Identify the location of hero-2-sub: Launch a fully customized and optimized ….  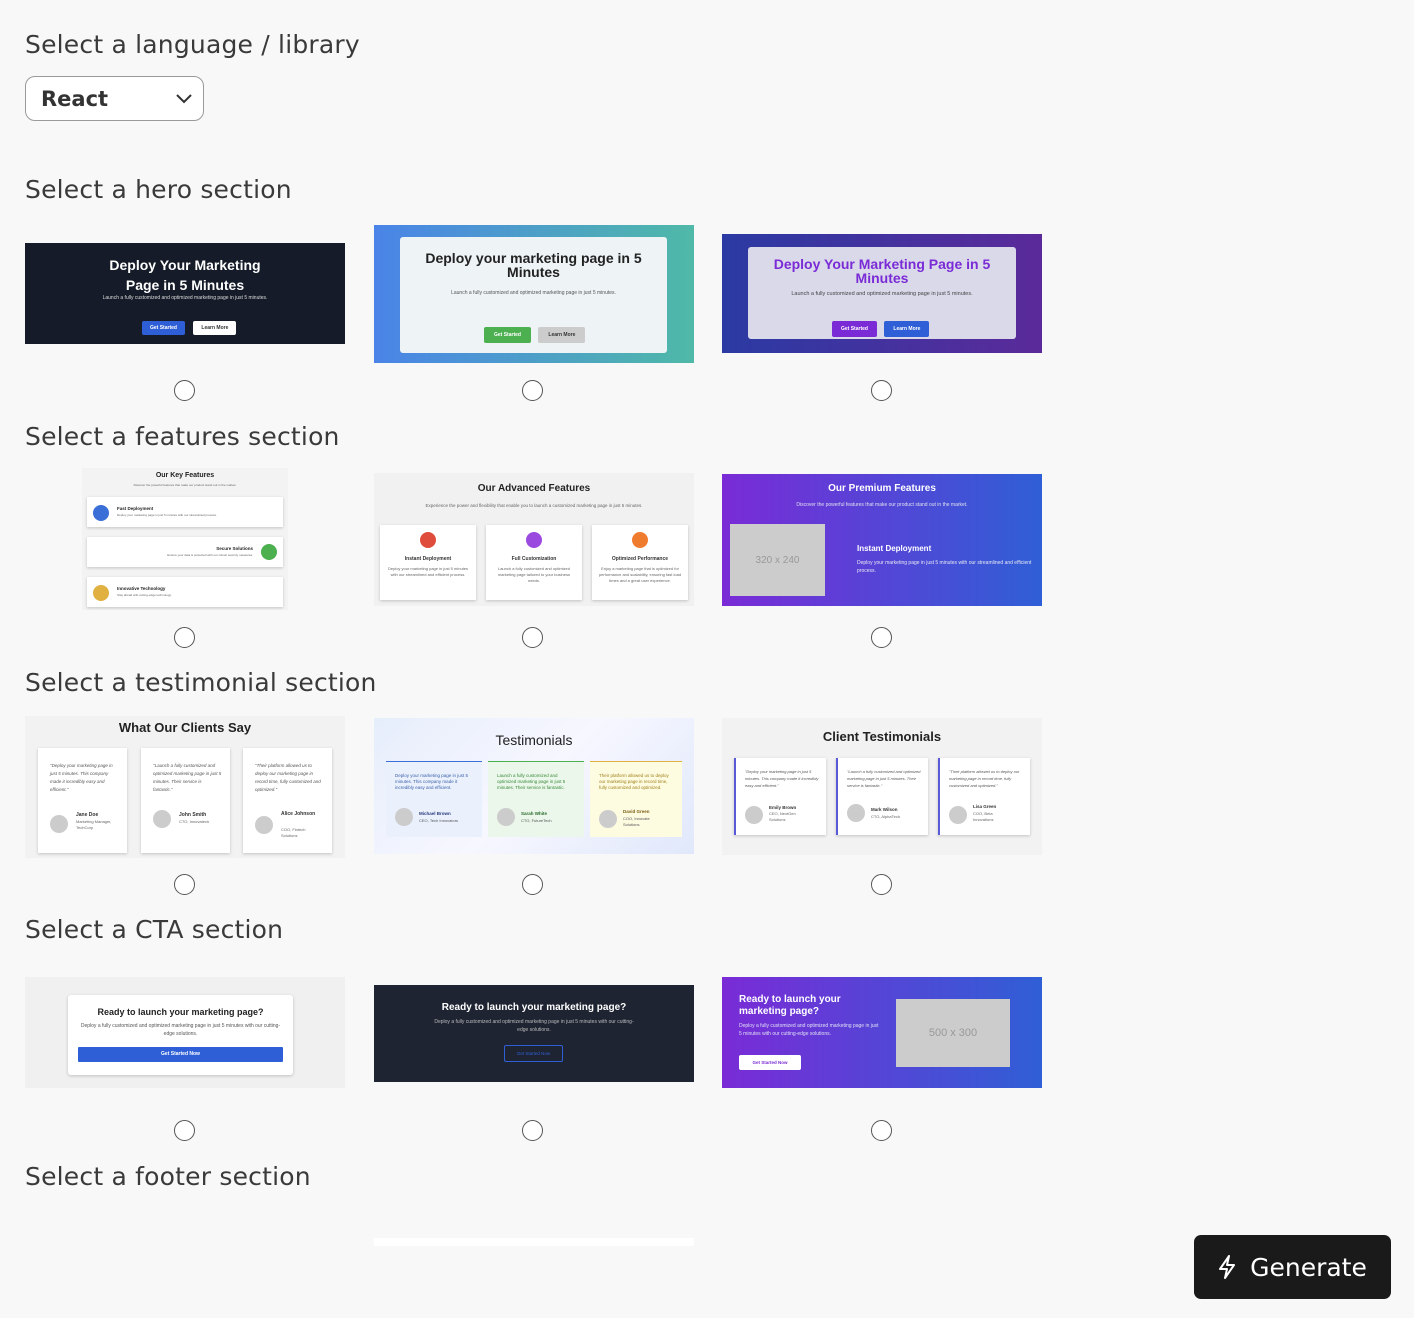
(533, 293).